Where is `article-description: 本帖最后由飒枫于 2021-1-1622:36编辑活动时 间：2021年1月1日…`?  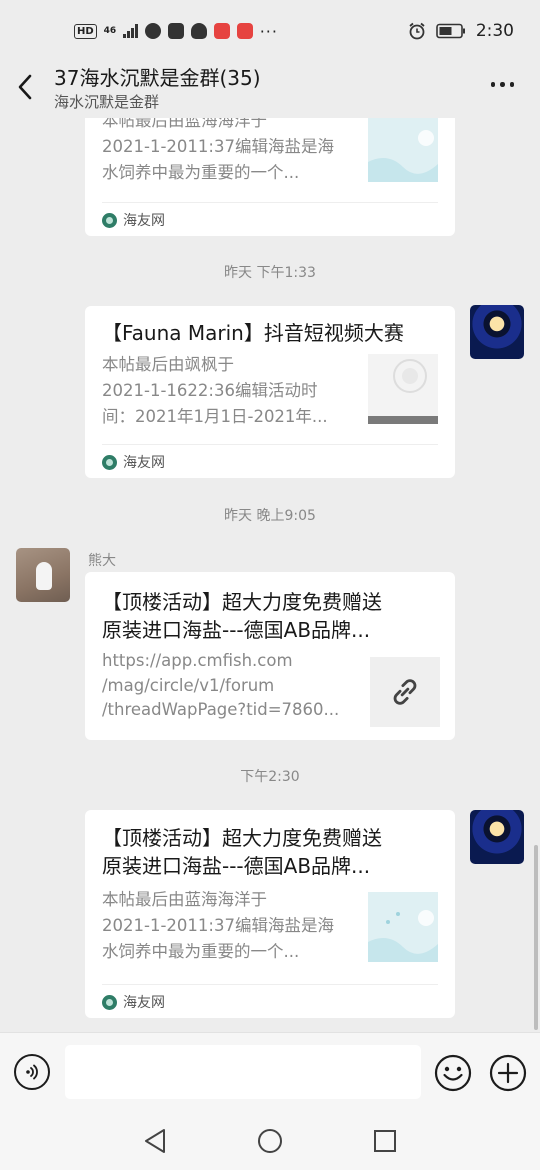 article-description: 本帖最后由飒枫于 2021-1-1622:36编辑活动时 间：2021年1月1日… is located at coordinates (215, 390).